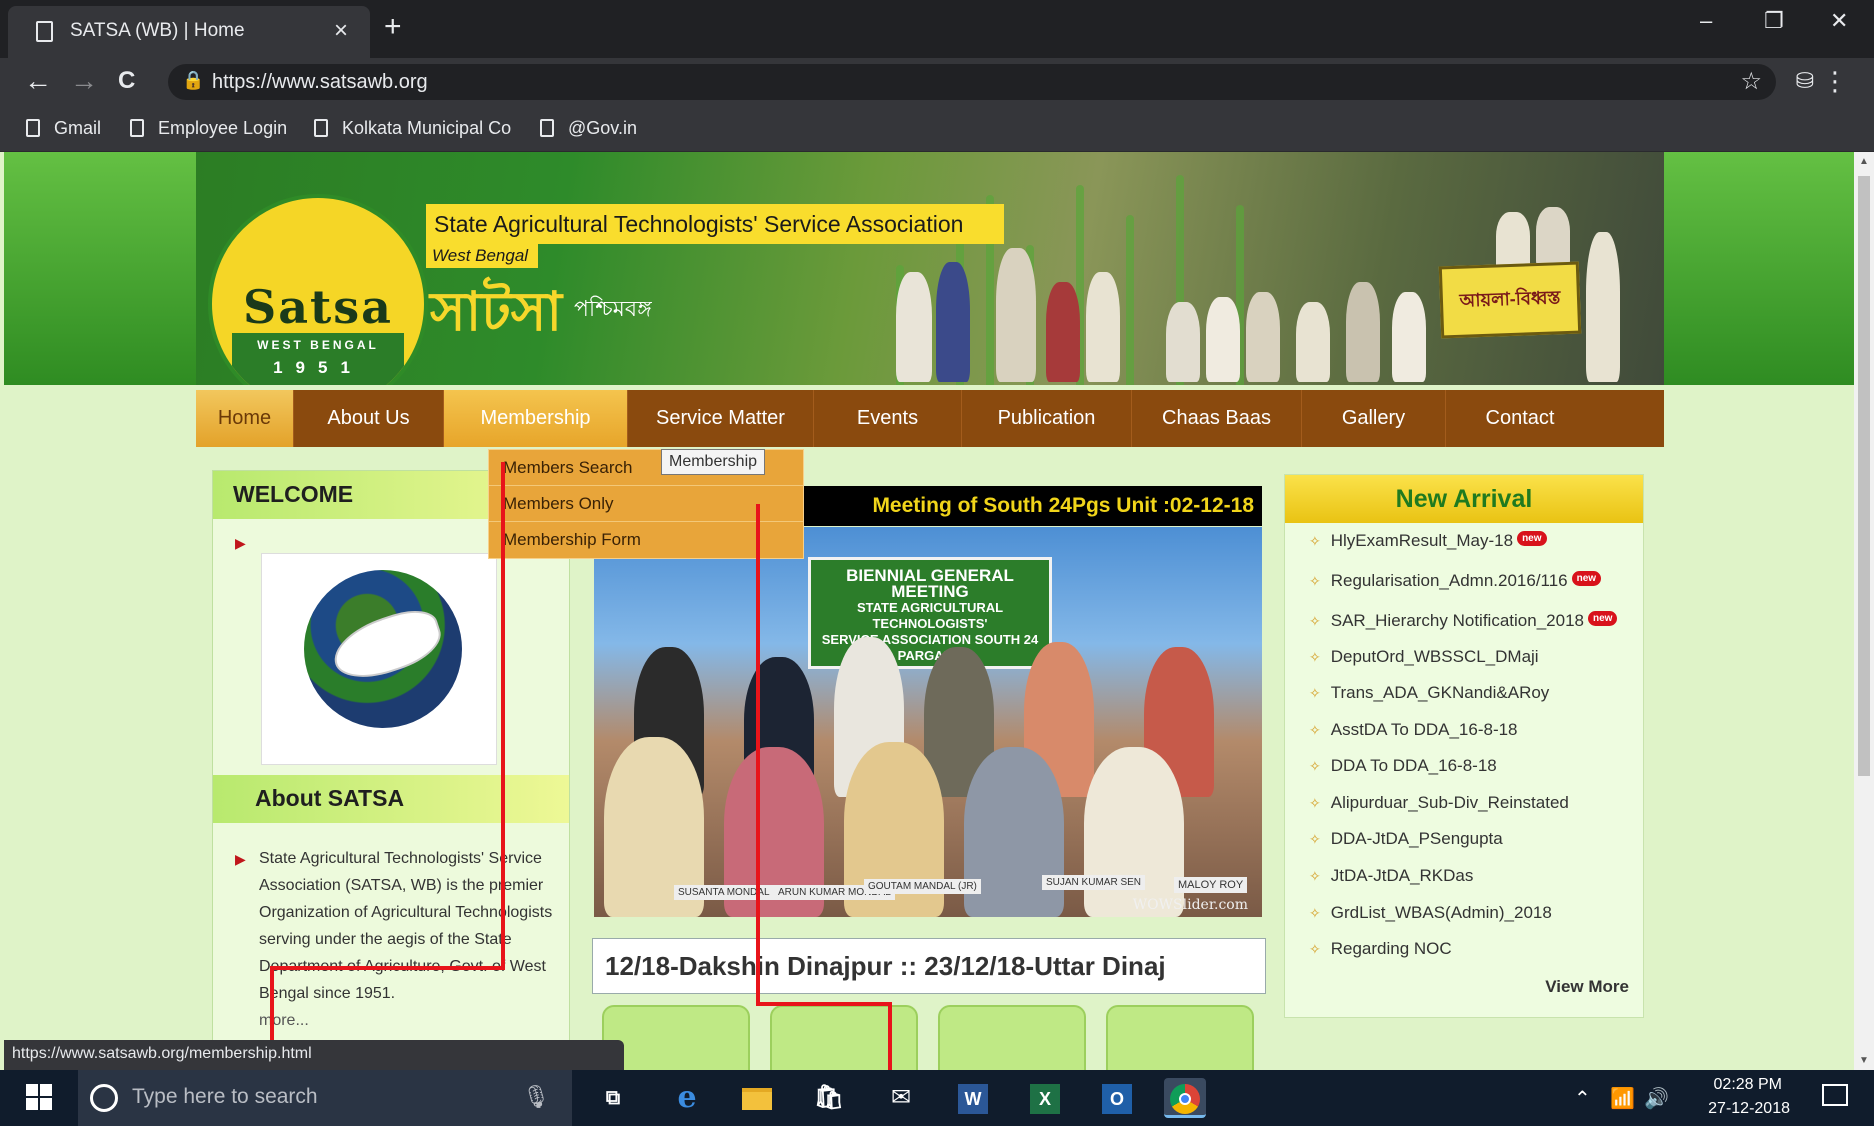 This screenshot has width=1874, height=1126. I want to click on reload-icon: C, so click(126, 81).